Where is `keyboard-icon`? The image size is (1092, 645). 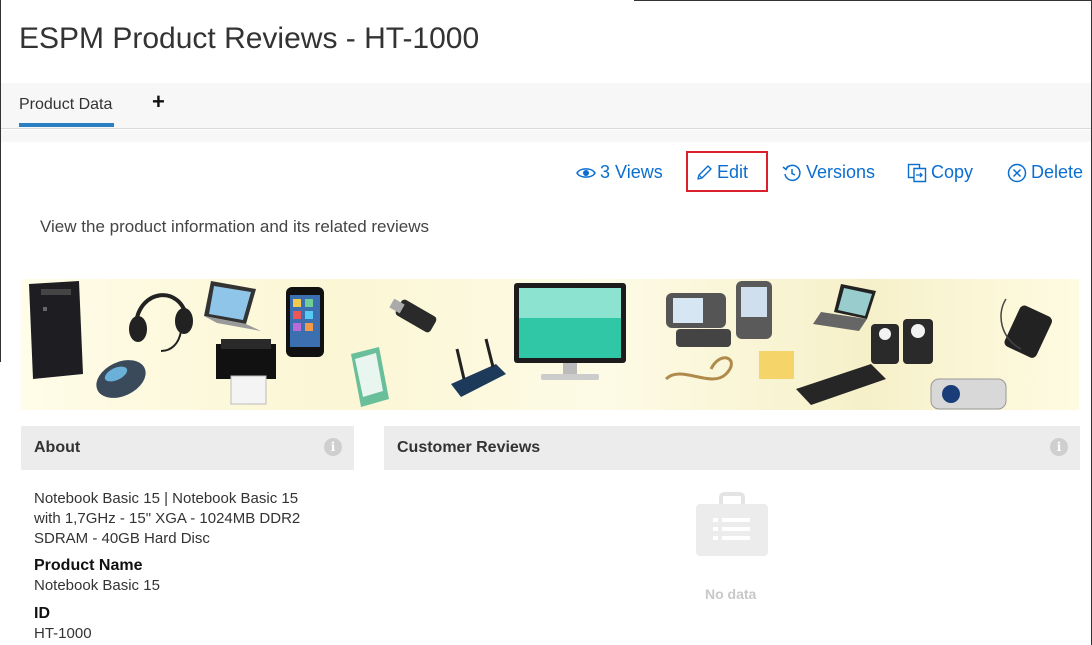 keyboard-icon is located at coordinates (841, 384).